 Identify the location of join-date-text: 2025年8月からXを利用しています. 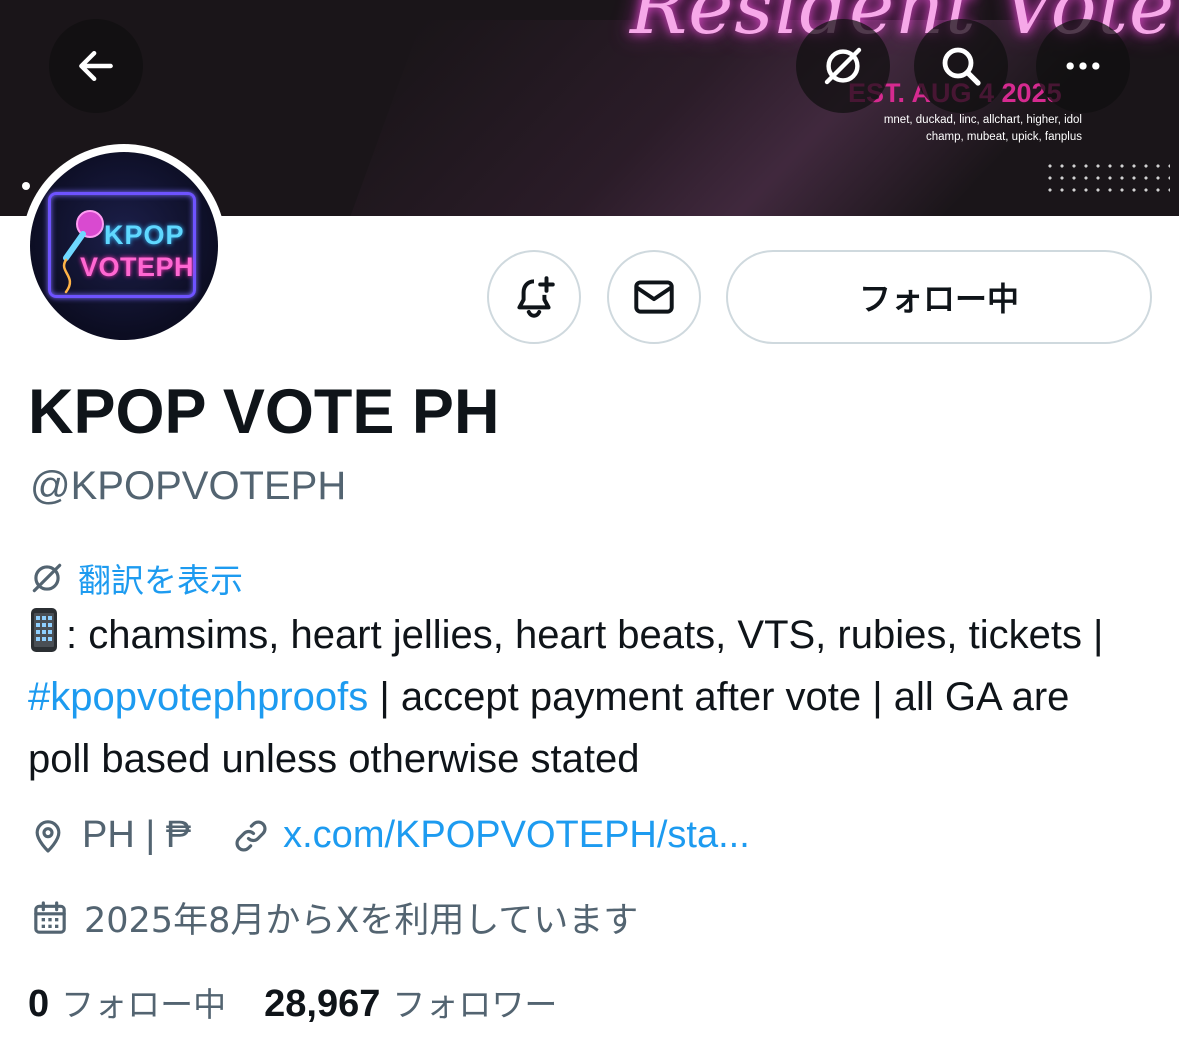
(361, 921).